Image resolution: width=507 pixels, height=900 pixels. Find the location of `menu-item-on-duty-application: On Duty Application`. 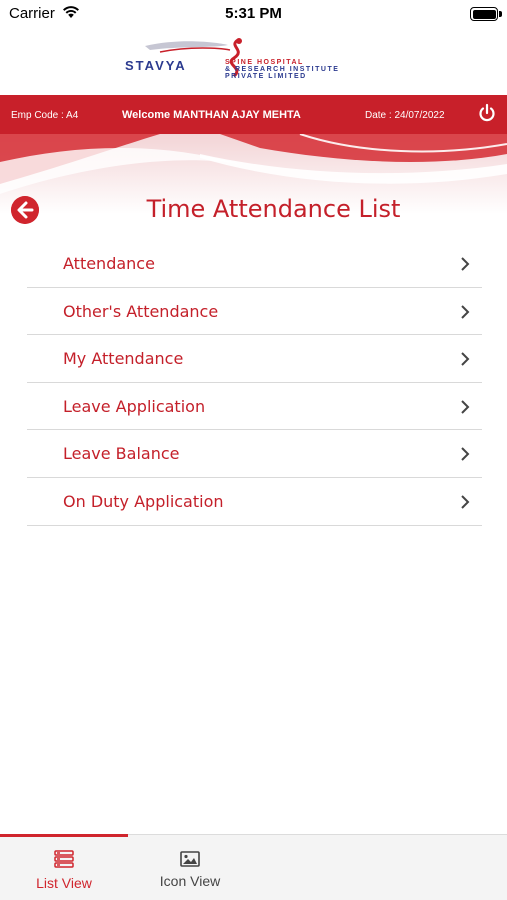

menu-item-on-duty-application: On Duty Application is located at coordinates (254, 502).